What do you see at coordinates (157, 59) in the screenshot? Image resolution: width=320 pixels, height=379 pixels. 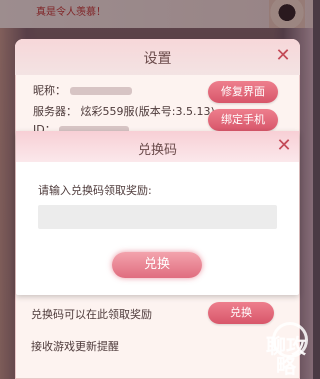 I see `settings-title: 设置` at bounding box center [157, 59].